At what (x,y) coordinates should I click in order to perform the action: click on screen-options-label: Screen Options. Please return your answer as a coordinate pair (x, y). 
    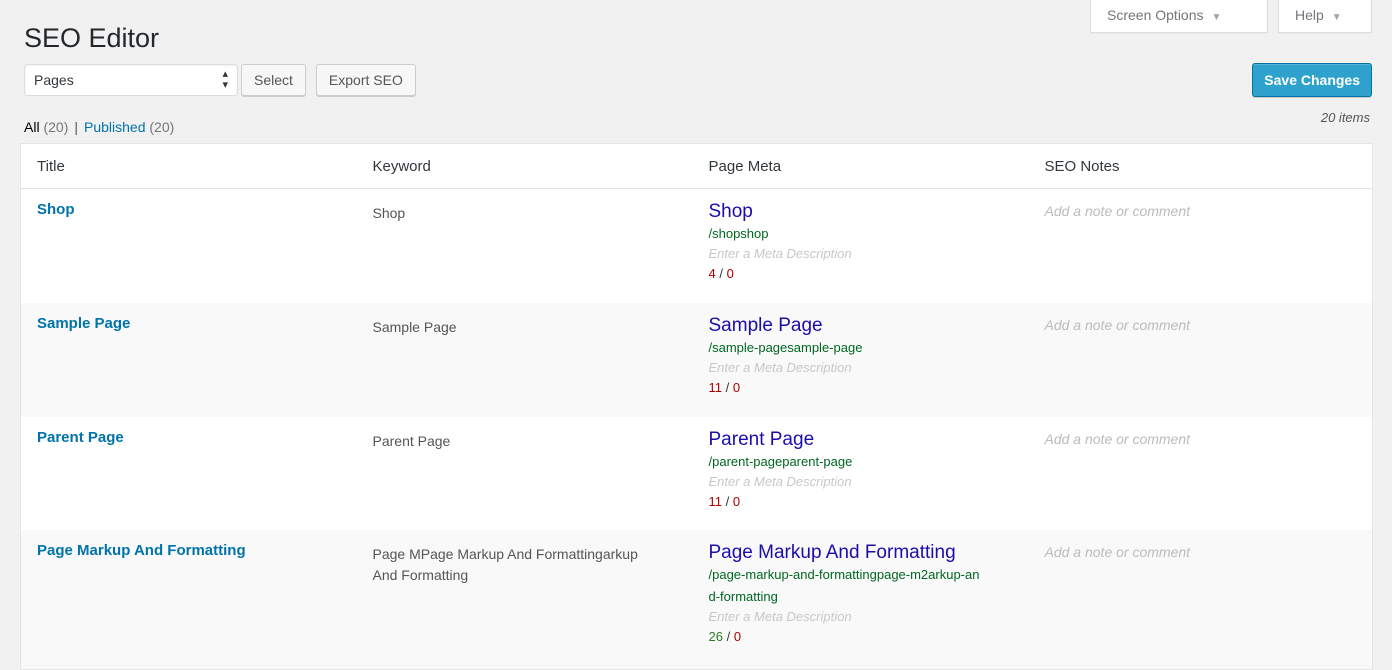
    Looking at the image, I should click on (1155, 15).